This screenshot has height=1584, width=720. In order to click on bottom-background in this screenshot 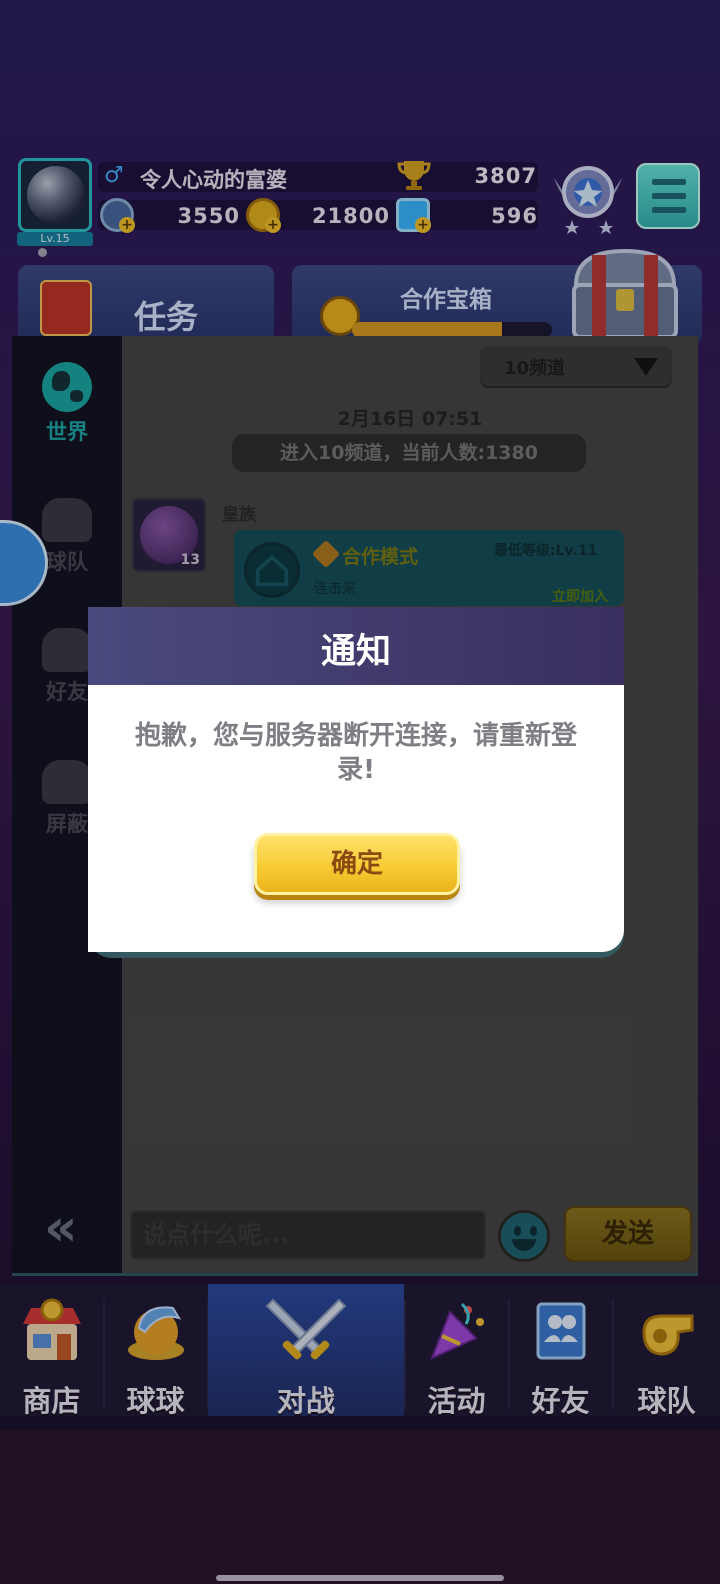, I will do `click(360, 1507)`.